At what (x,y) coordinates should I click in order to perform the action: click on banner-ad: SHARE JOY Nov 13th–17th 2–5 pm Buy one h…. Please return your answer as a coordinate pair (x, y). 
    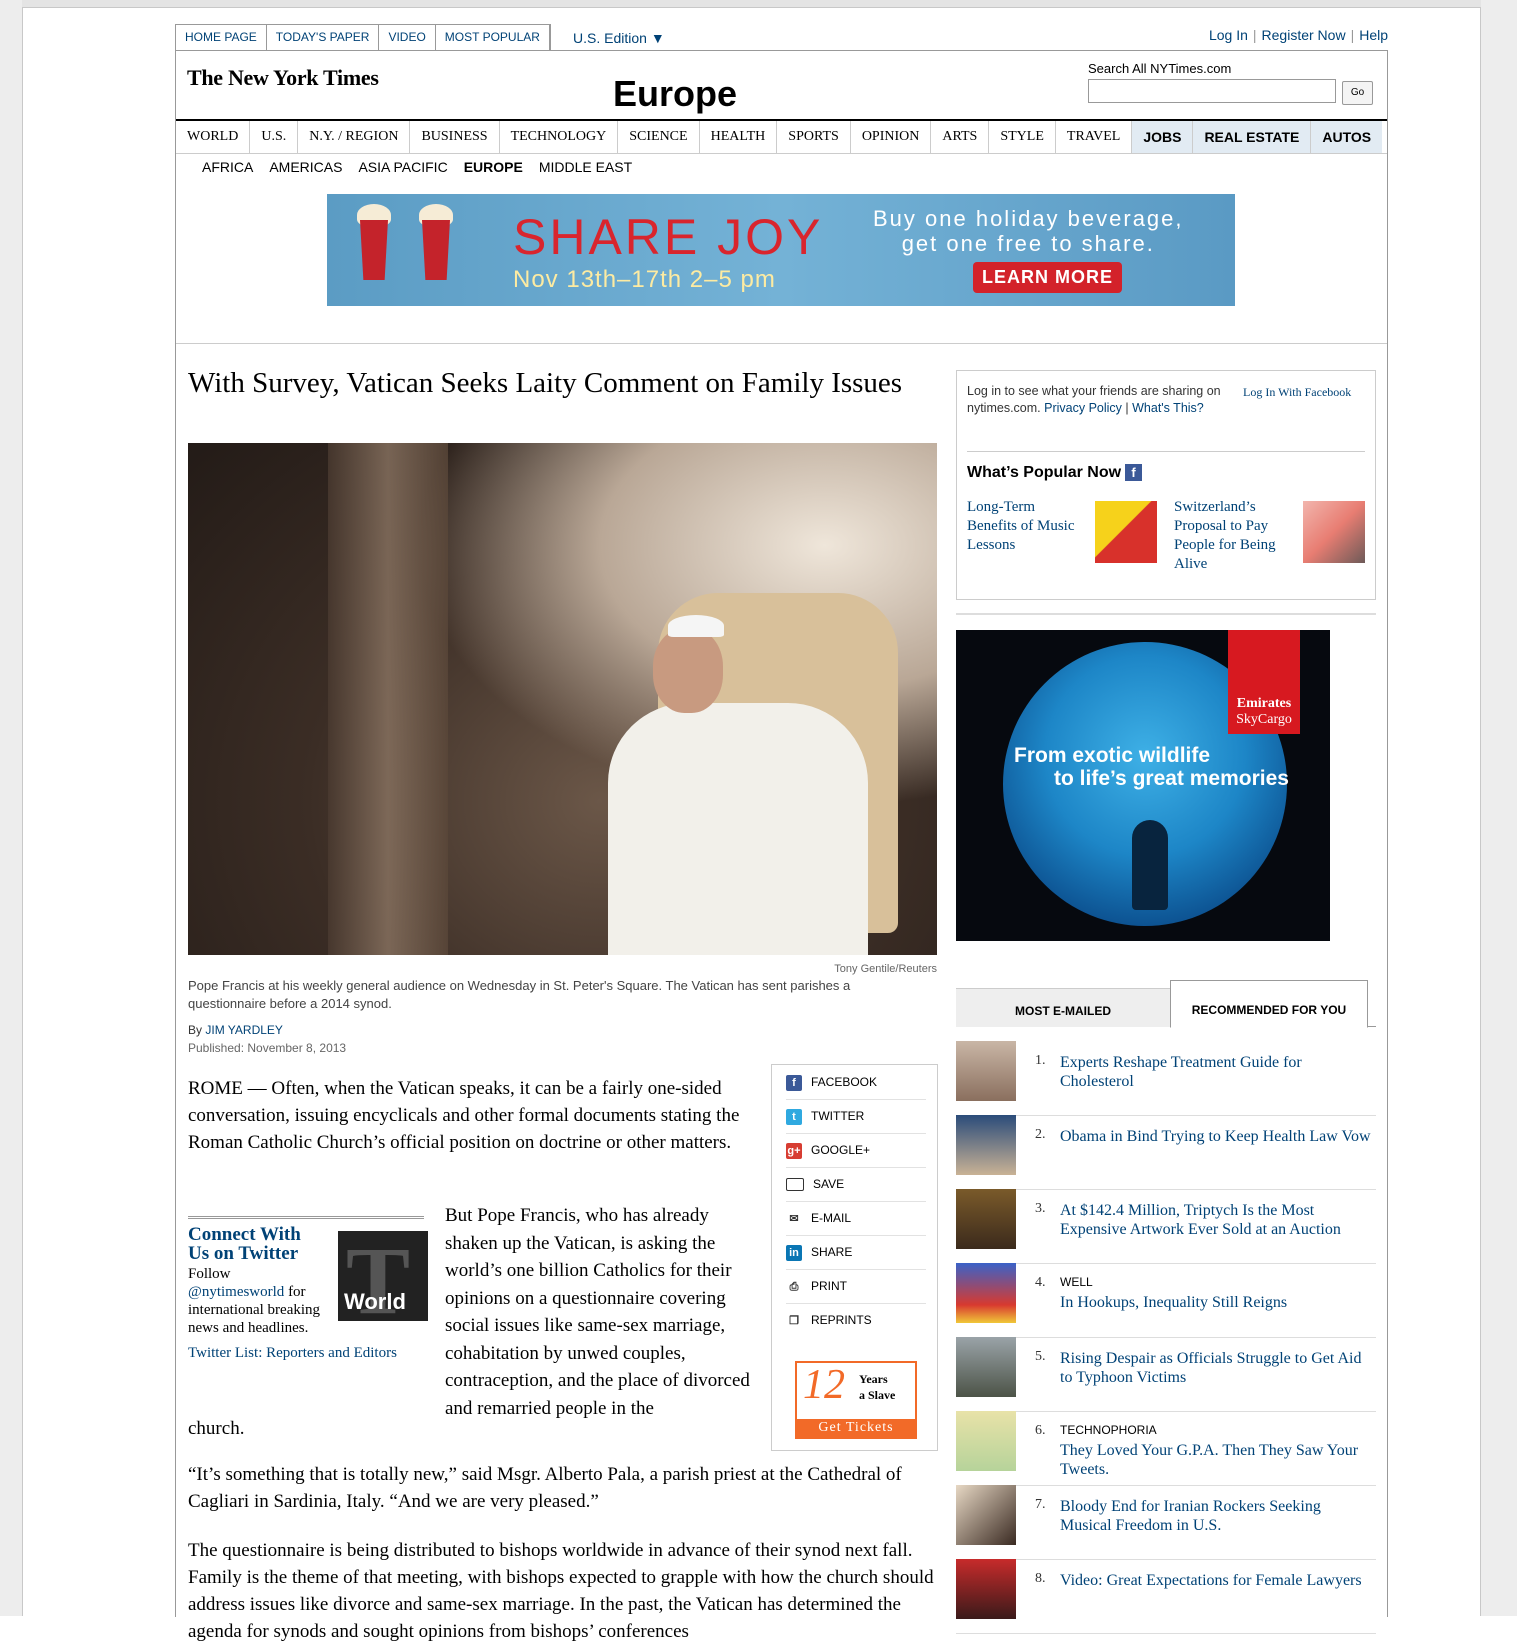
    Looking at the image, I should click on (781, 250).